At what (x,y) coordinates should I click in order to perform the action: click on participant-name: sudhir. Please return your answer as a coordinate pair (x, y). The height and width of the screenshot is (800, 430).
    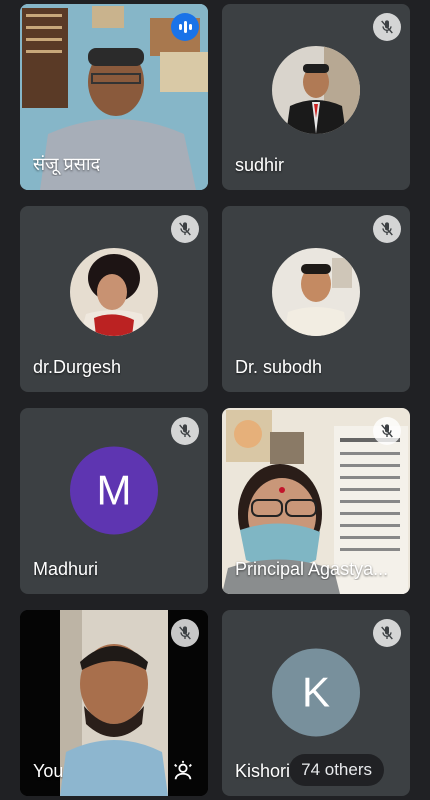
    Looking at the image, I should click on (260, 165).